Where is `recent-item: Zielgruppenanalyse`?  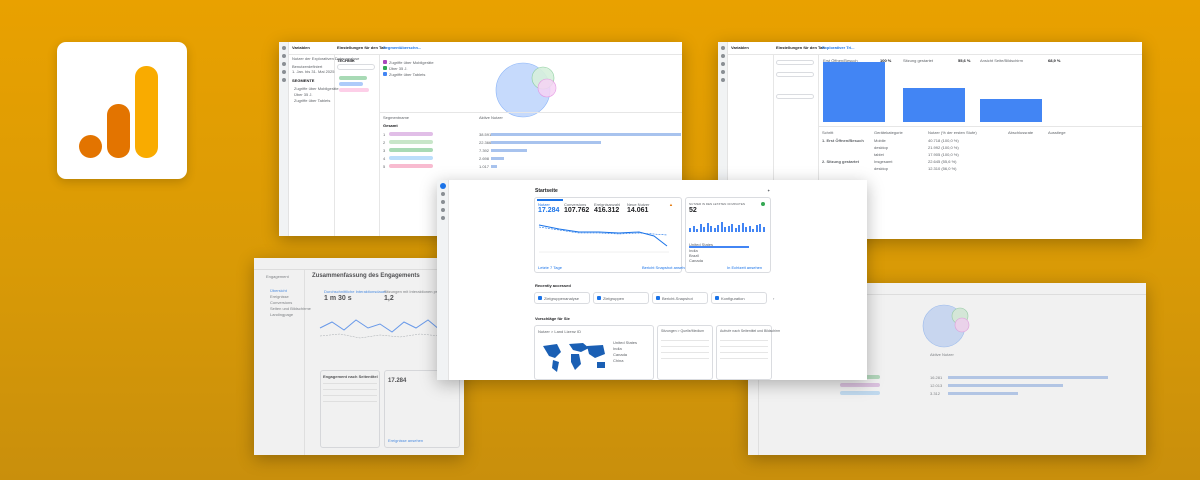 recent-item: Zielgruppenanalyse is located at coordinates (561, 298).